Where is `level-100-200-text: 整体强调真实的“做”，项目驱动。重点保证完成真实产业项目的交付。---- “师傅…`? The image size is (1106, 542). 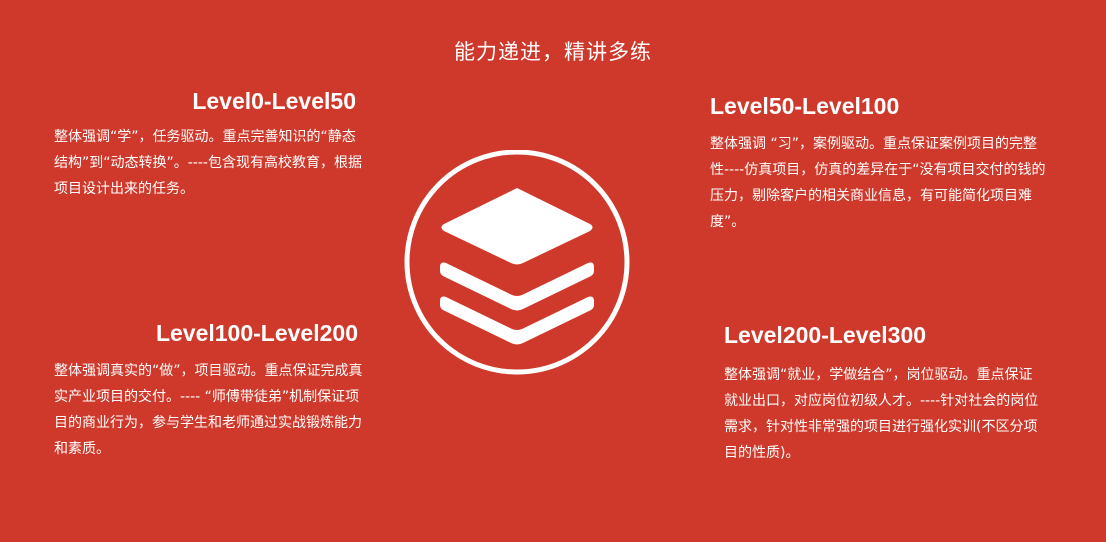 level-100-200-text: 整体强调真实的“做”，项目驱动。重点保证完成真实产业项目的交付。---- “师傅… is located at coordinates (208, 410).